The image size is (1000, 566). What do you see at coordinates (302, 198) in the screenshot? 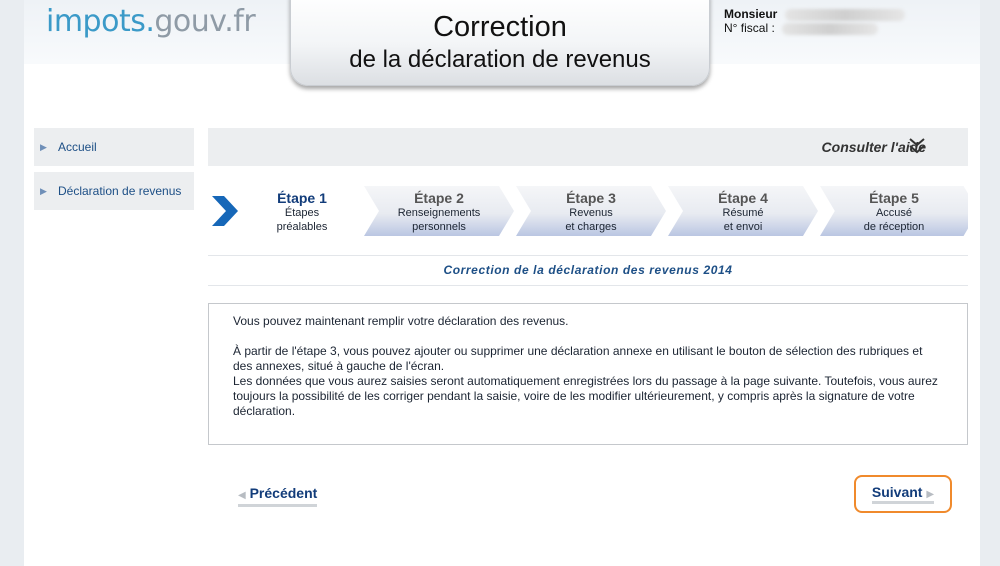
I see `step-label: Étape 1` at bounding box center [302, 198].